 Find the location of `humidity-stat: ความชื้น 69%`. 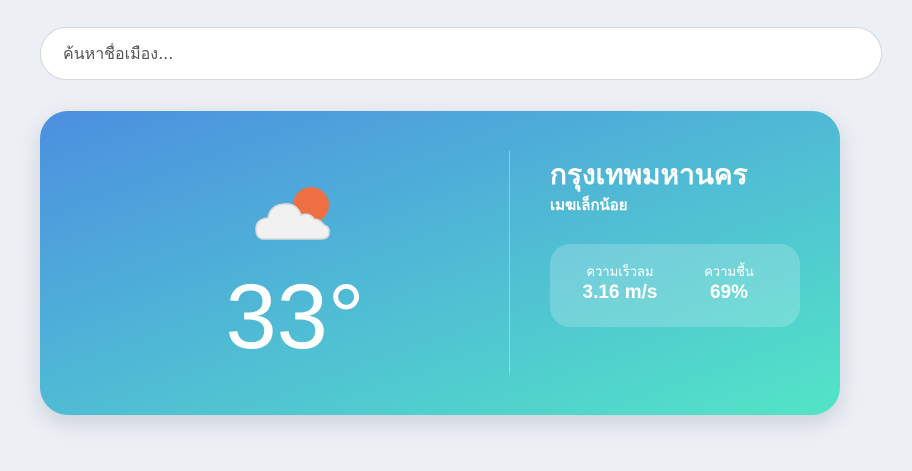

humidity-stat: ความชื้น 69% is located at coordinates (729, 284).